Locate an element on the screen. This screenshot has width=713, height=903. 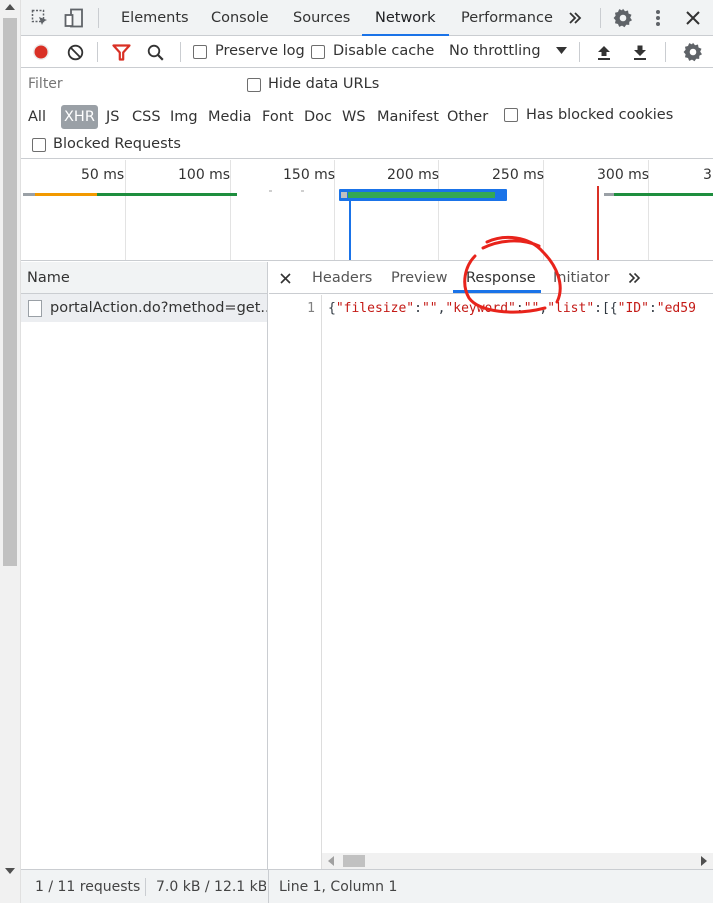
tab-performance: Performance is located at coordinates (507, 18).